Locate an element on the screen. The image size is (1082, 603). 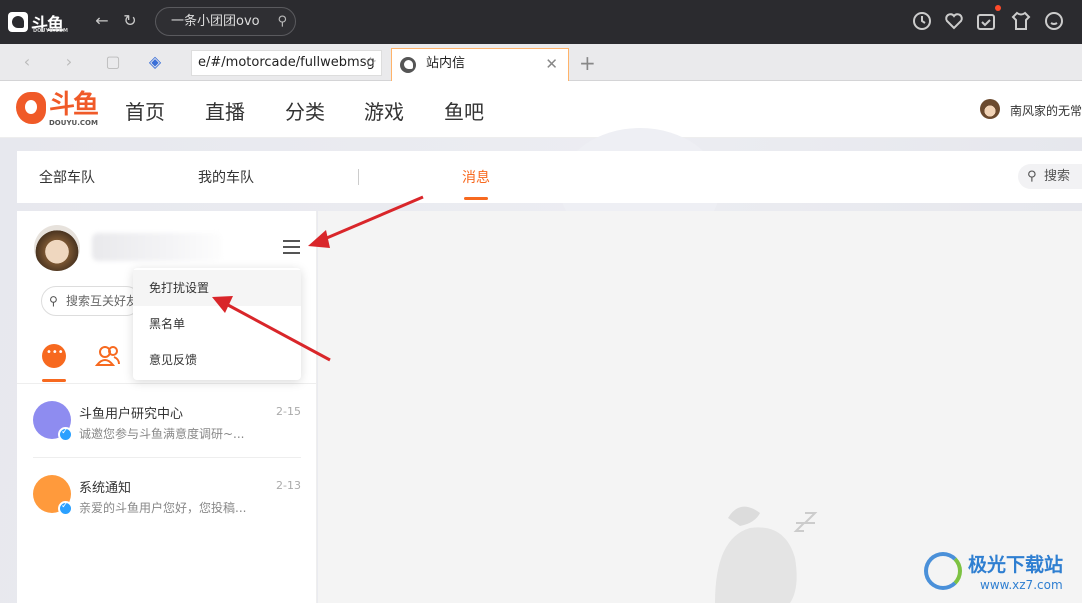
friend-search-placeholder: 搜索互关好友 is located at coordinates (102, 301).